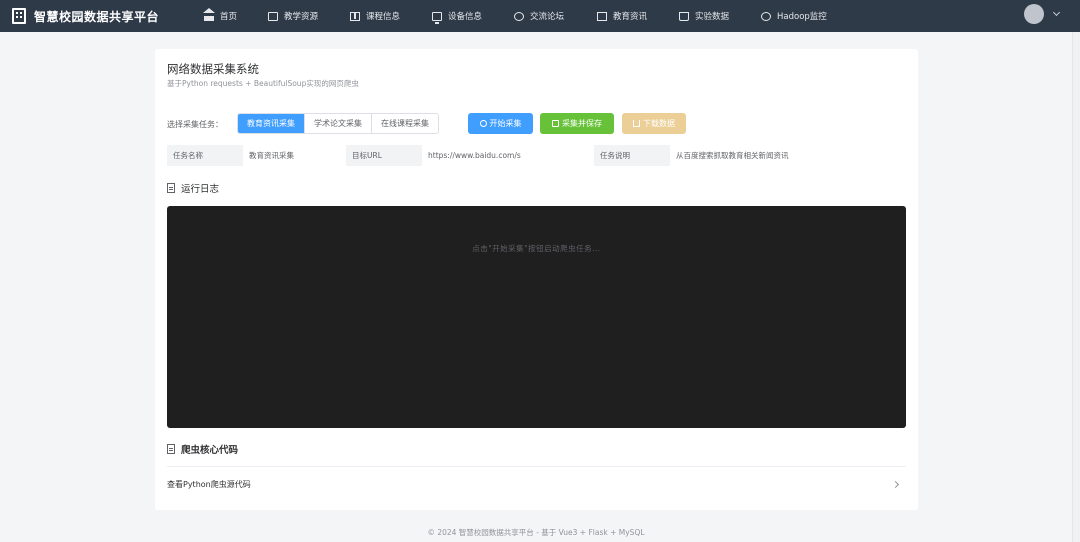 The height and width of the screenshot is (542, 1080). What do you see at coordinates (465, 17) in the screenshot?
I see `nav-item-label: 设备信息` at bounding box center [465, 17].